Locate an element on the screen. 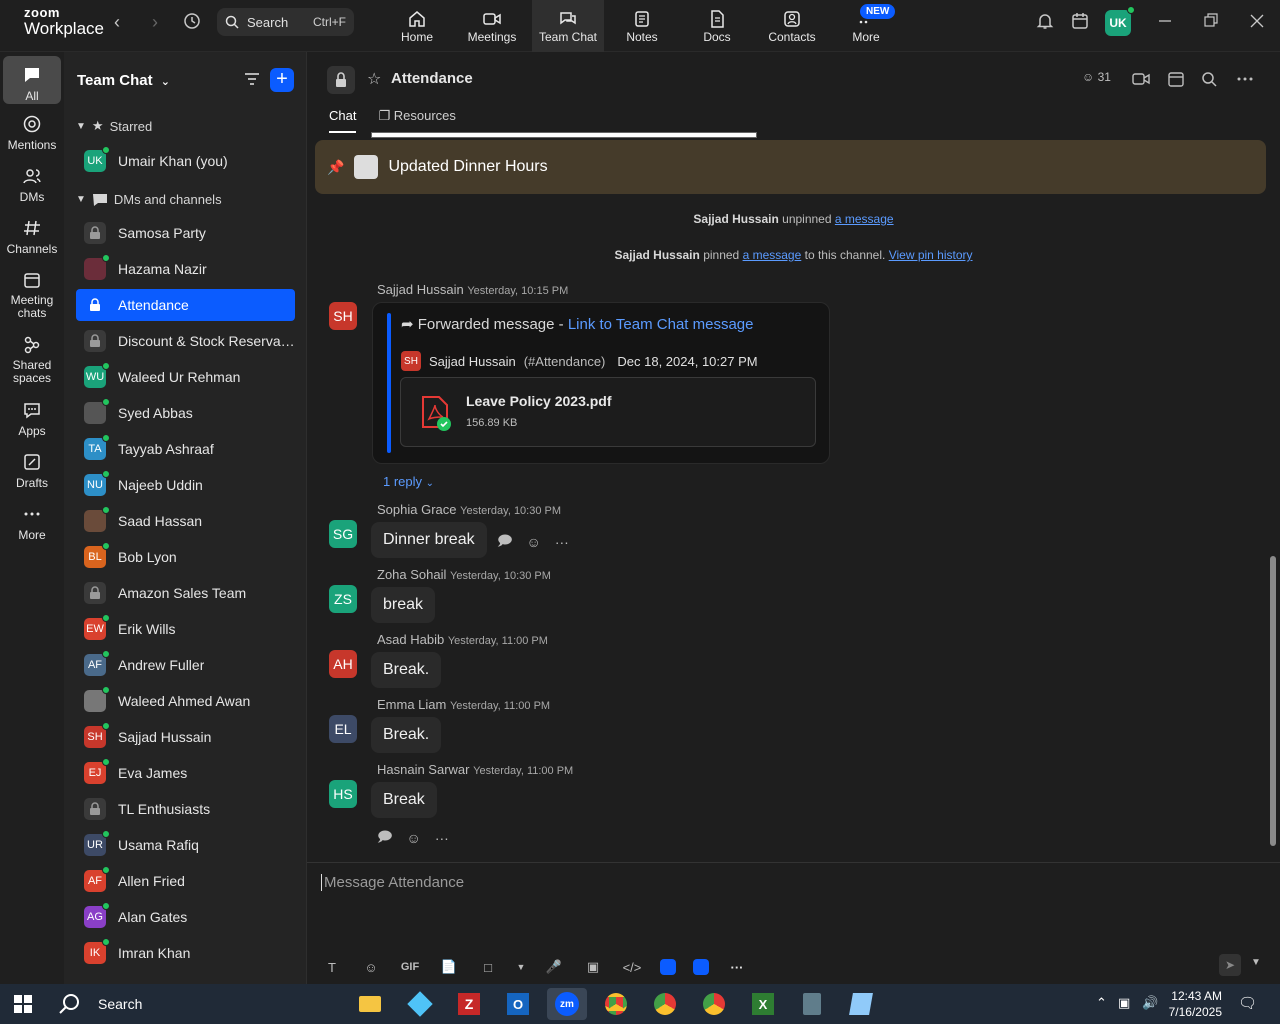  avatar: SG is located at coordinates (343, 534).